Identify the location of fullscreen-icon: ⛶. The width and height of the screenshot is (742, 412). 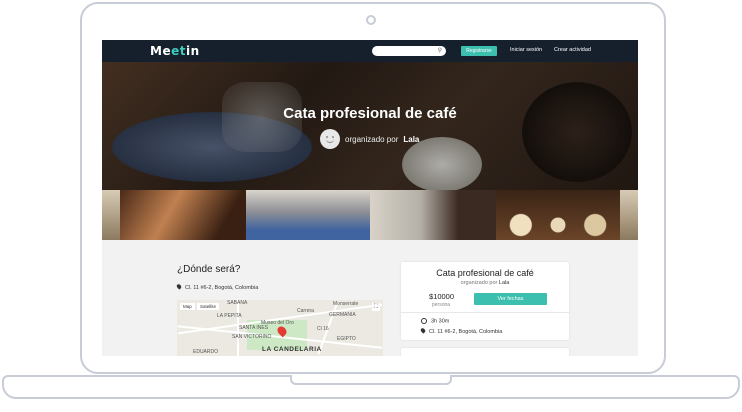
(376, 307).